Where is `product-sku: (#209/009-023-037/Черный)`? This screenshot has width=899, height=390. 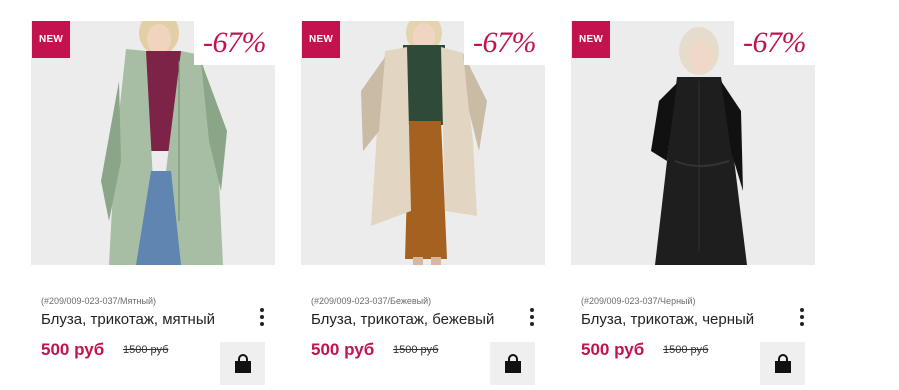
product-sku: (#209/009-023-037/Черный) is located at coordinates (638, 301).